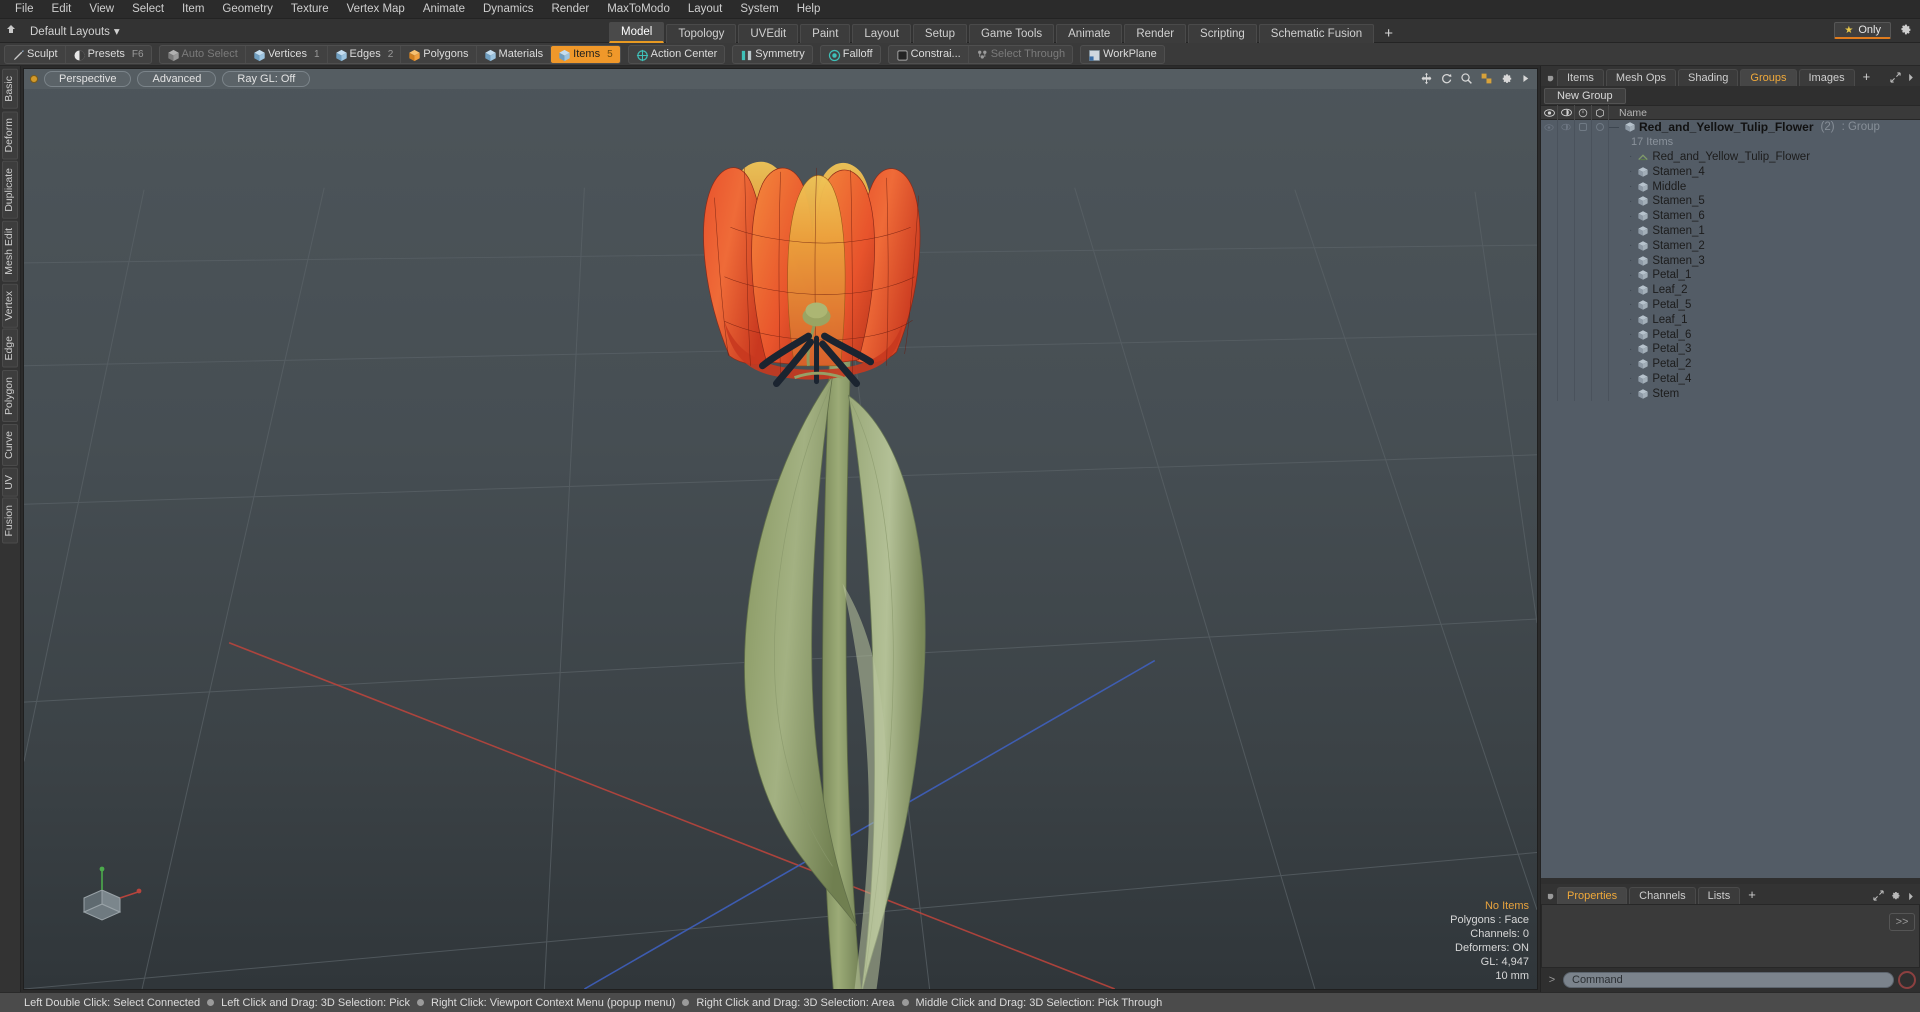 The width and height of the screenshot is (1920, 1012). I want to click on list-item: · Petal_4, so click(1650, 379).